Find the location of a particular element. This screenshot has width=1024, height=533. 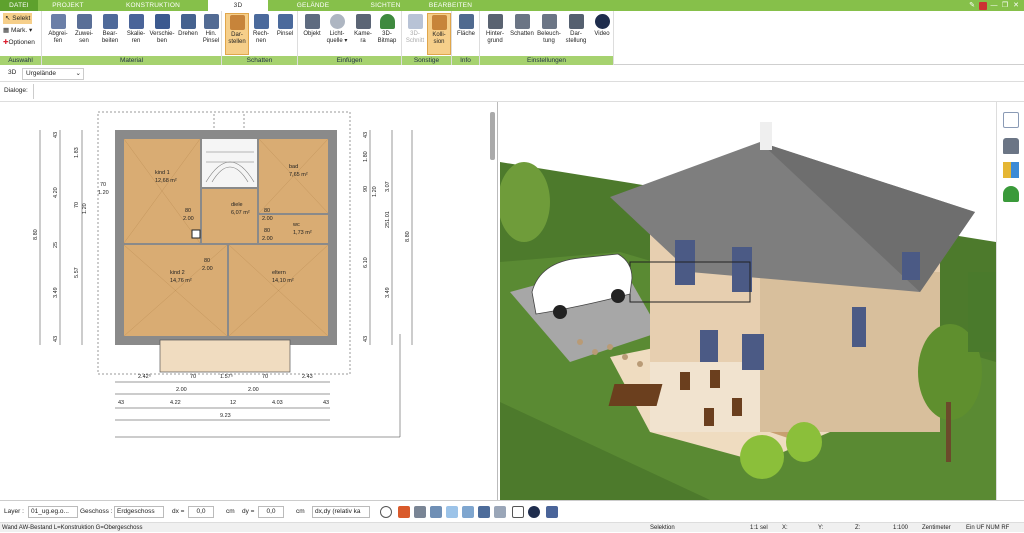

drehen-button: Drehen is located at coordinates (188, 34).